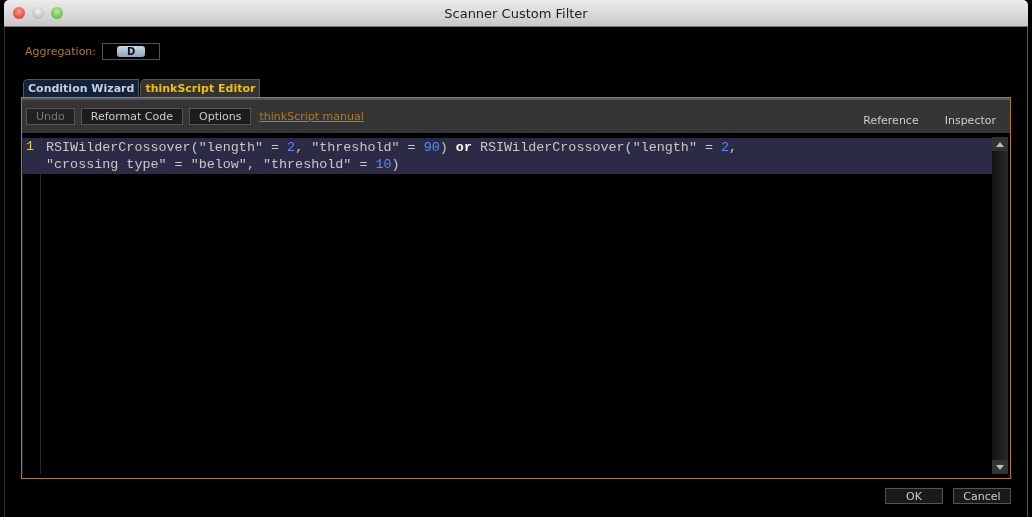  I want to click on scroll-up-icon, so click(1000, 144).